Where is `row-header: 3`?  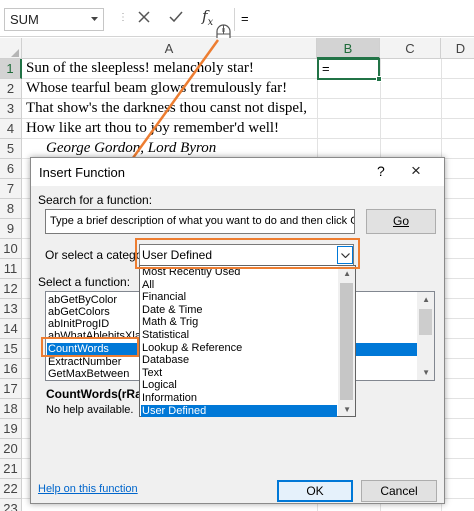
row-header: 3 is located at coordinates (11, 109).